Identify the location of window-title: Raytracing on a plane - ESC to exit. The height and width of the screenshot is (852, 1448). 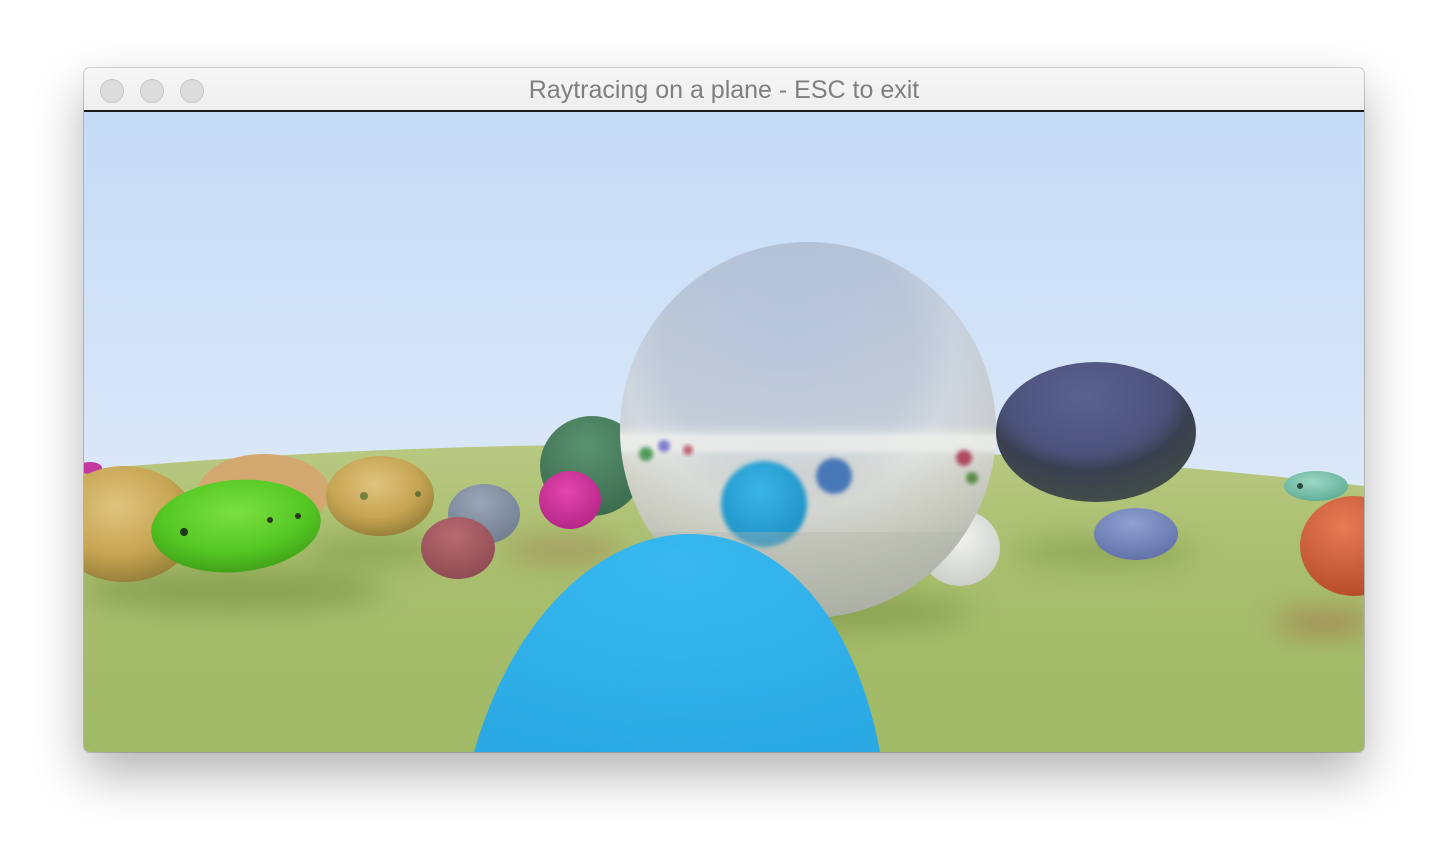
(724, 90).